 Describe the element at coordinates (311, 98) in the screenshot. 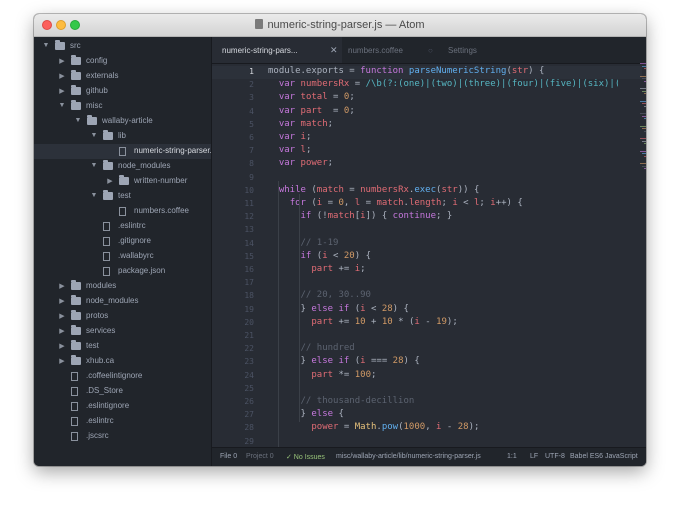

I see `code-line: var total = 0;` at that location.